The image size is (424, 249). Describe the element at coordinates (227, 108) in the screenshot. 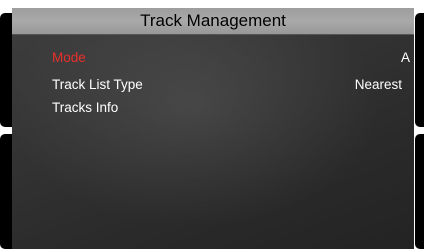

I see `menu-item-tracks-info: Tracks Info` at that location.